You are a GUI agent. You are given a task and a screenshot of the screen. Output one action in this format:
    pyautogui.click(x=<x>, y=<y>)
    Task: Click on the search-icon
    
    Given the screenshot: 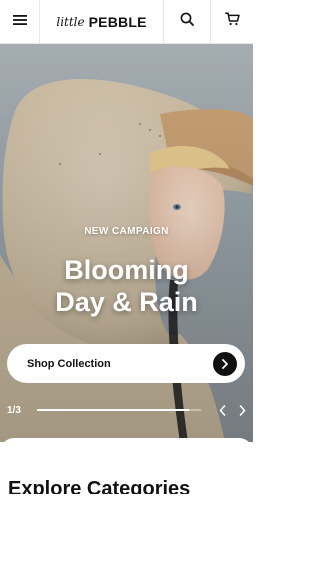 What is the action you would take?
    pyautogui.click(x=187, y=21)
    